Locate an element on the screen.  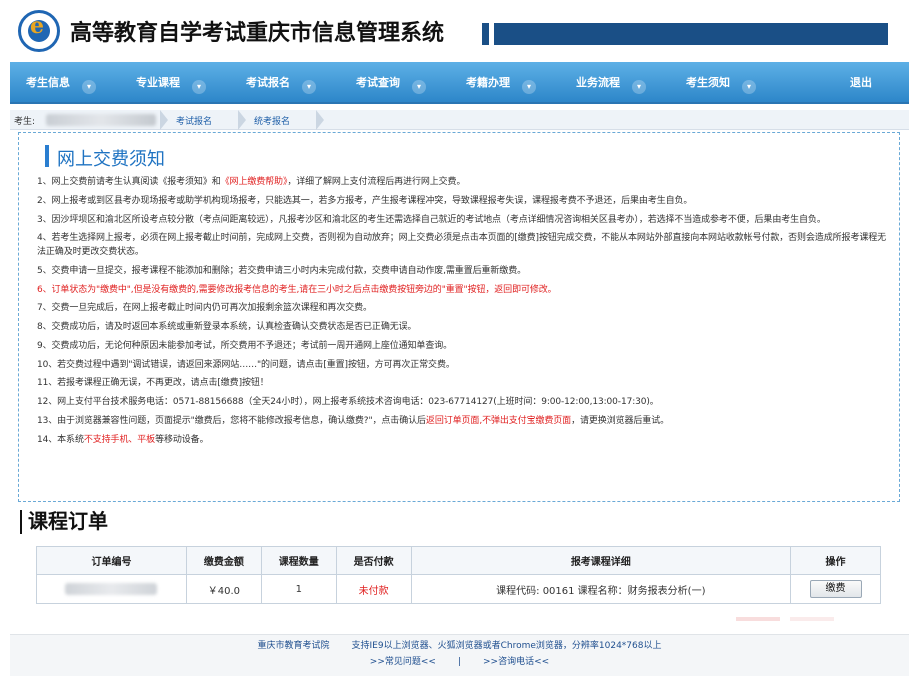
order-number-redacted is located at coordinates (111, 589).